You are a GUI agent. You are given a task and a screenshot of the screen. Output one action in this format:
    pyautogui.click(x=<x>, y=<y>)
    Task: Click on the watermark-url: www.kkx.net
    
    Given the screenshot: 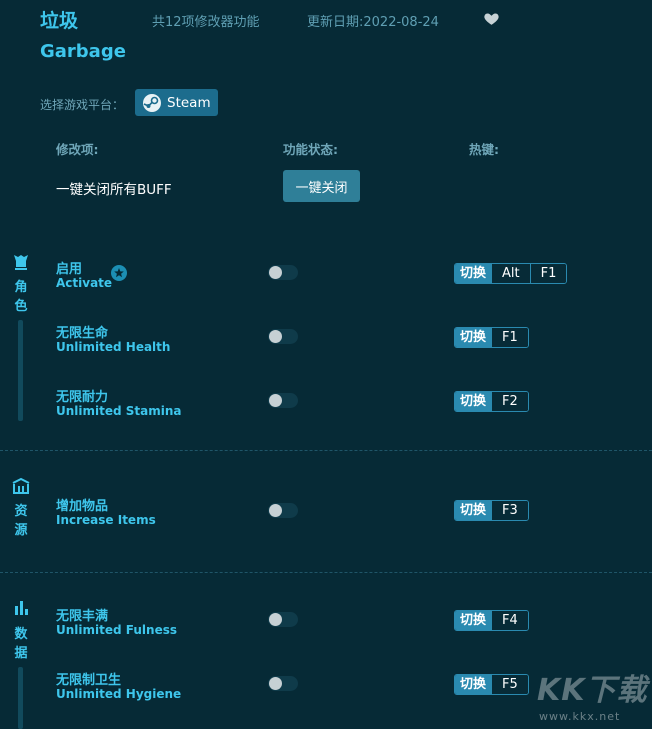 What is the action you would take?
    pyautogui.click(x=580, y=716)
    